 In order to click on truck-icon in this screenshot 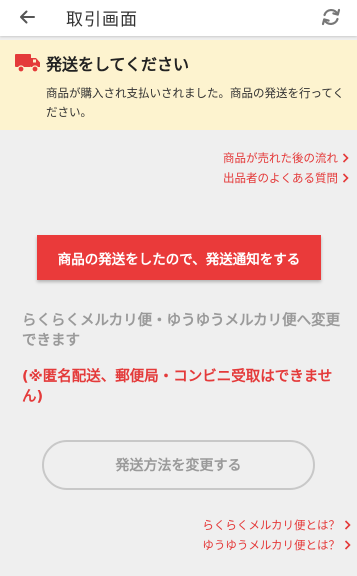, I will do `click(28, 65)`.